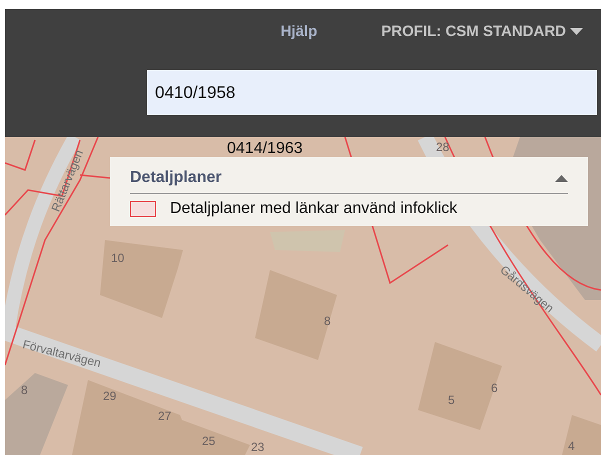  I want to click on profile-menu: PROFIL: CSM STANDARD, so click(482, 31).